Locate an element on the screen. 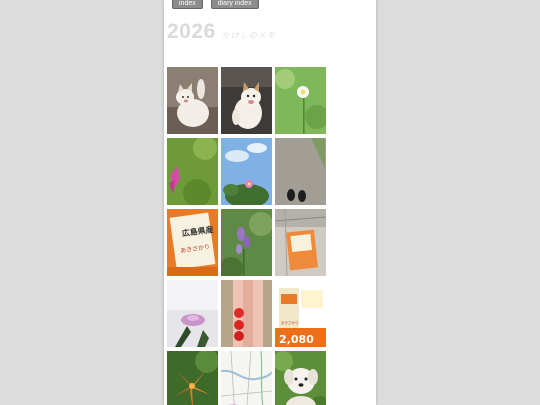 The image size is (540, 405). top-nav: index diary index is located at coordinates (215, 4).